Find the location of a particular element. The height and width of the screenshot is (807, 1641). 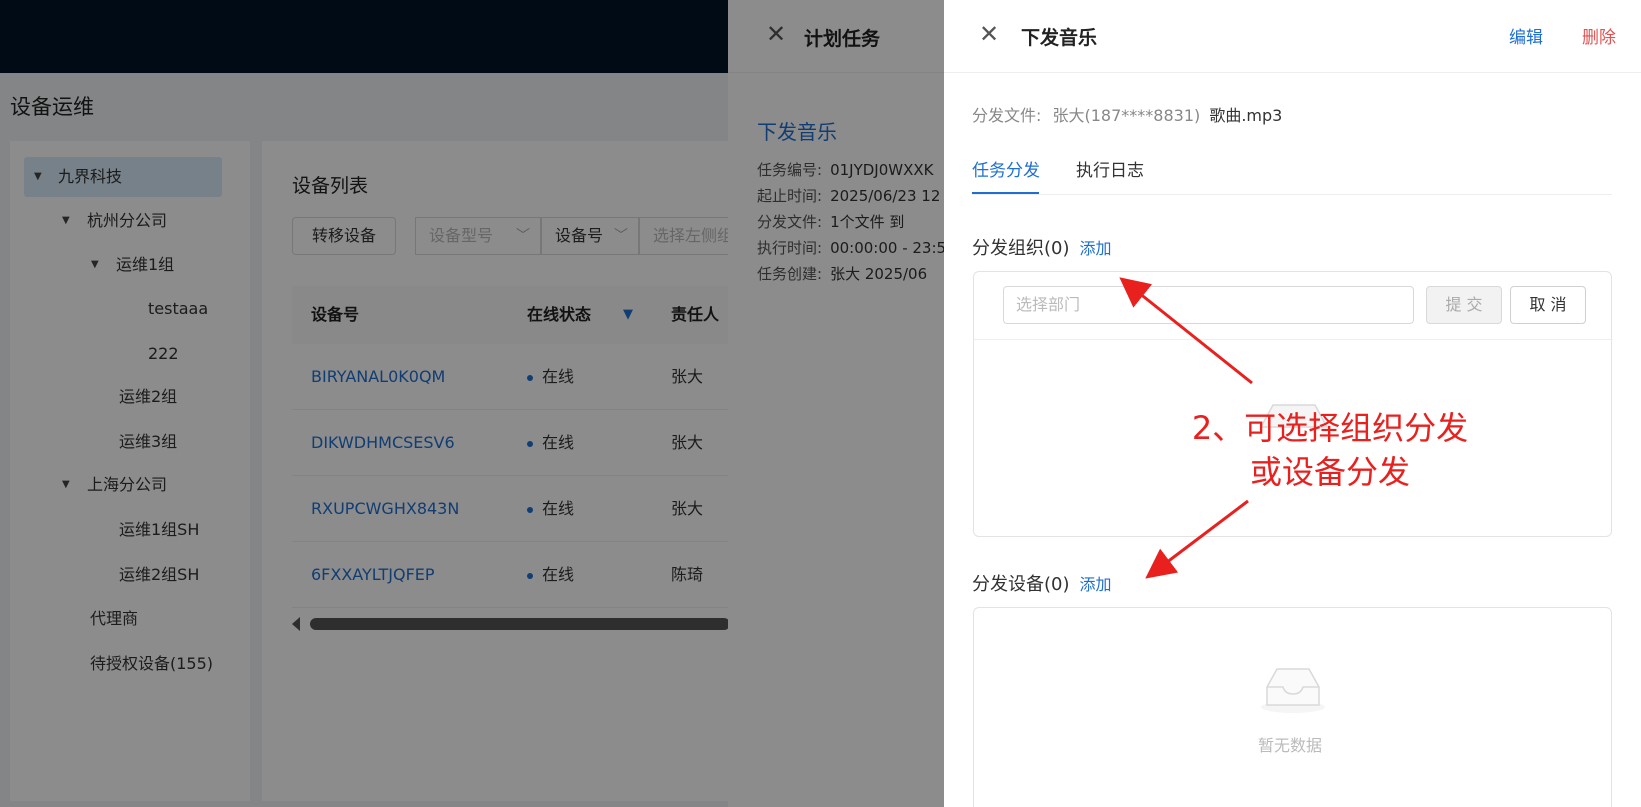

cancel-button: 取 消 is located at coordinates (1548, 305).